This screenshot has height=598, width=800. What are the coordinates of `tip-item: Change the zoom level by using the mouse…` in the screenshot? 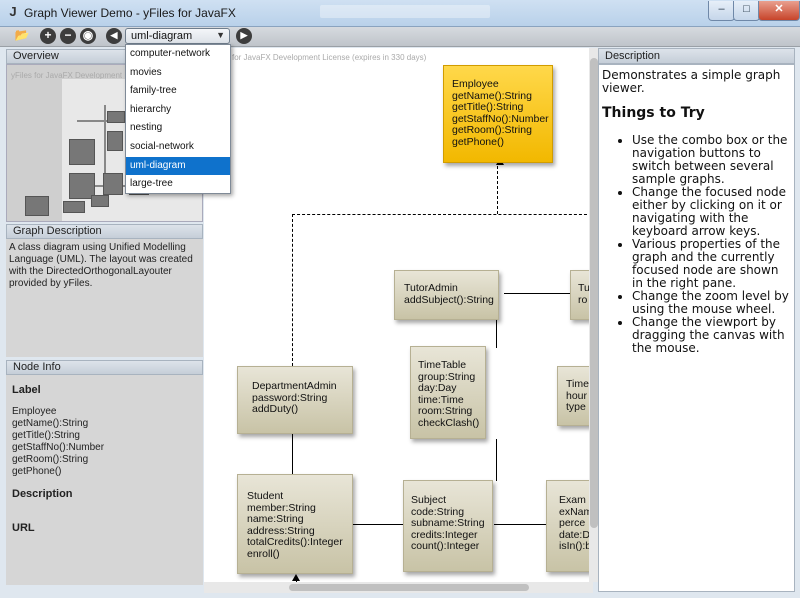 It's located at (711, 303).